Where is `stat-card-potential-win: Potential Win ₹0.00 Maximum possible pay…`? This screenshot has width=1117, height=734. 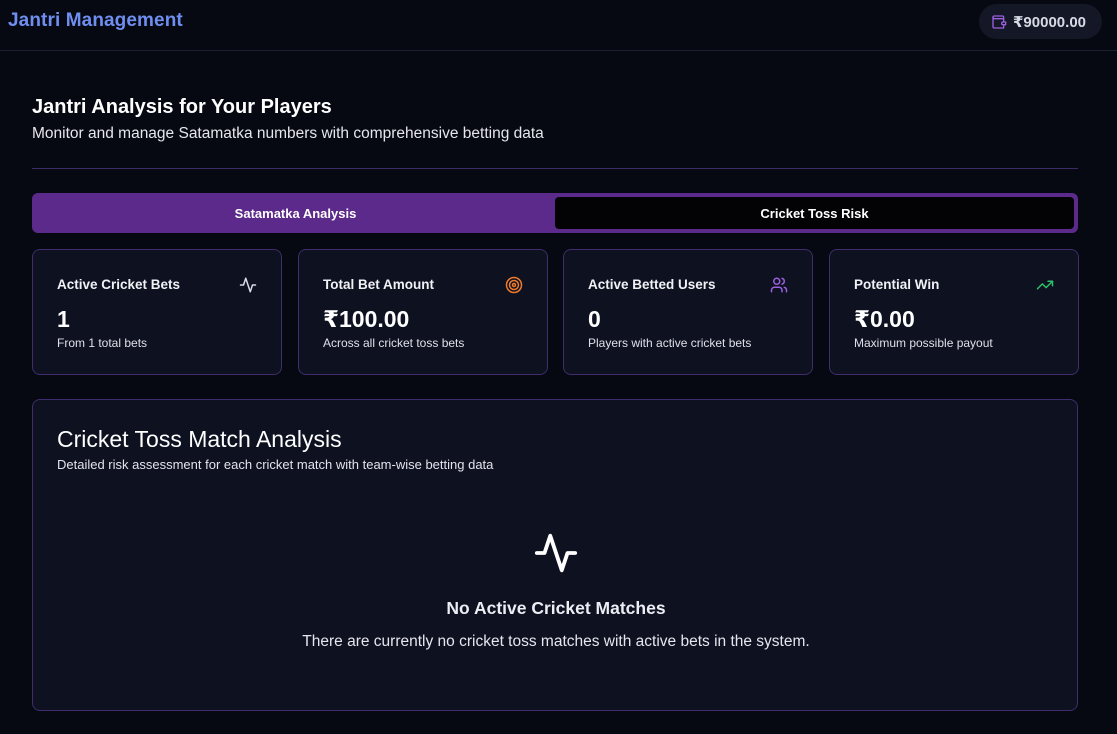
stat-card-potential-win: Potential Win ₹0.00 Maximum possible pay… is located at coordinates (954, 312).